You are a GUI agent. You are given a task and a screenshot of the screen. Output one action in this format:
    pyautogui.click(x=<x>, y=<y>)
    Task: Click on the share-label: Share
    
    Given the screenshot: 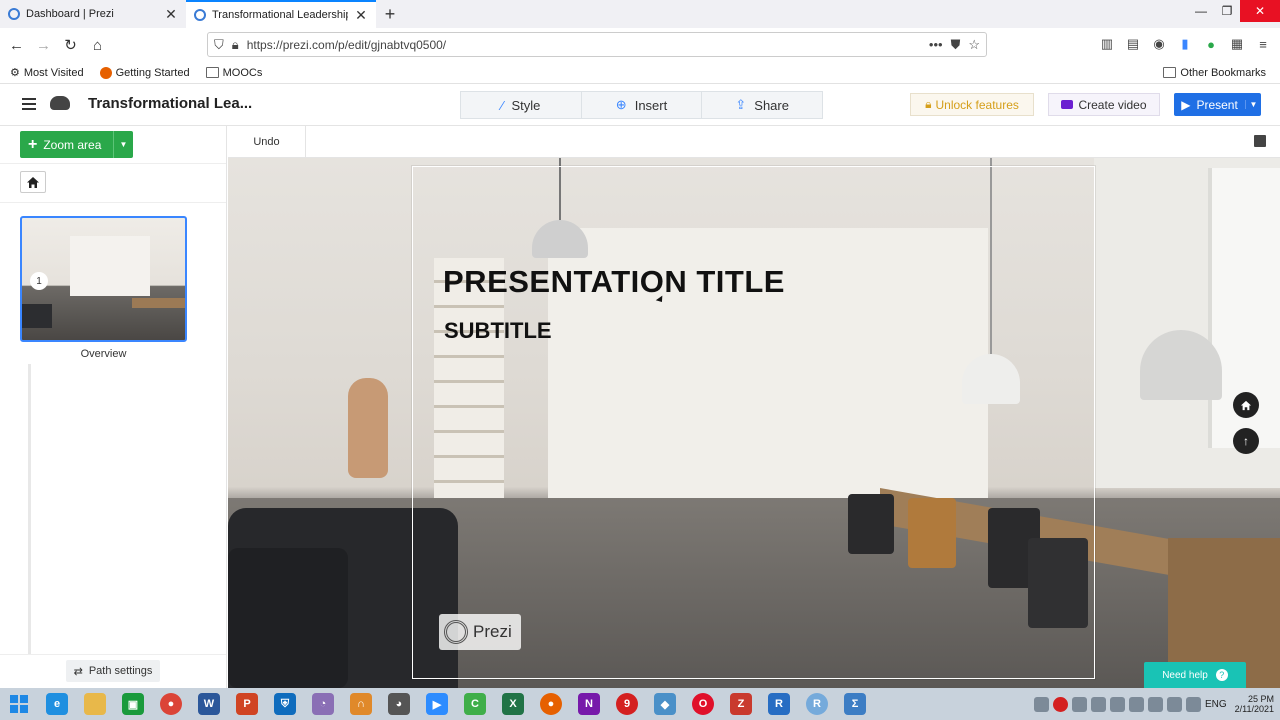 What is the action you would take?
    pyautogui.click(x=771, y=105)
    